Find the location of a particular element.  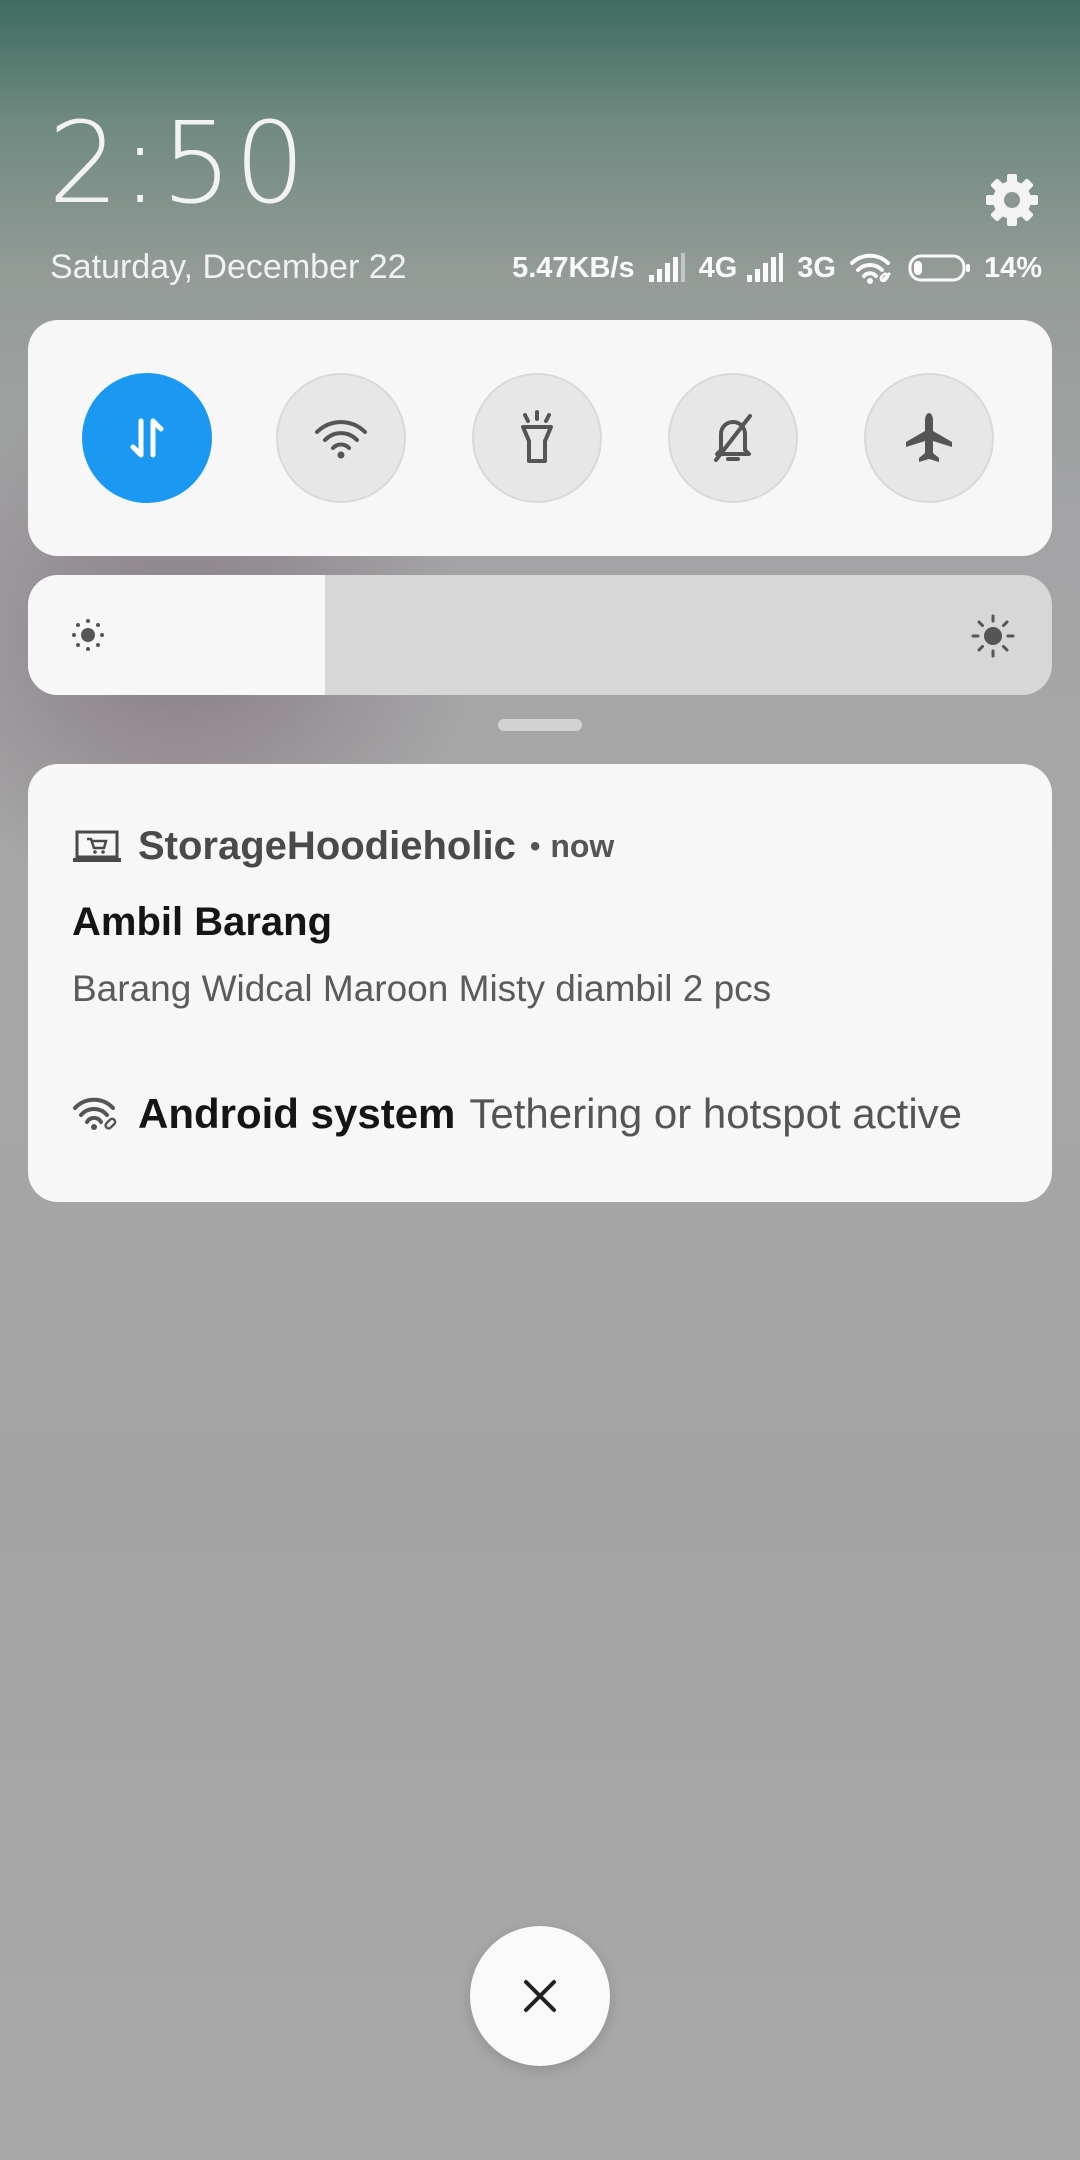

notification-app-name: StorageHoodieholic is located at coordinates (327, 846).